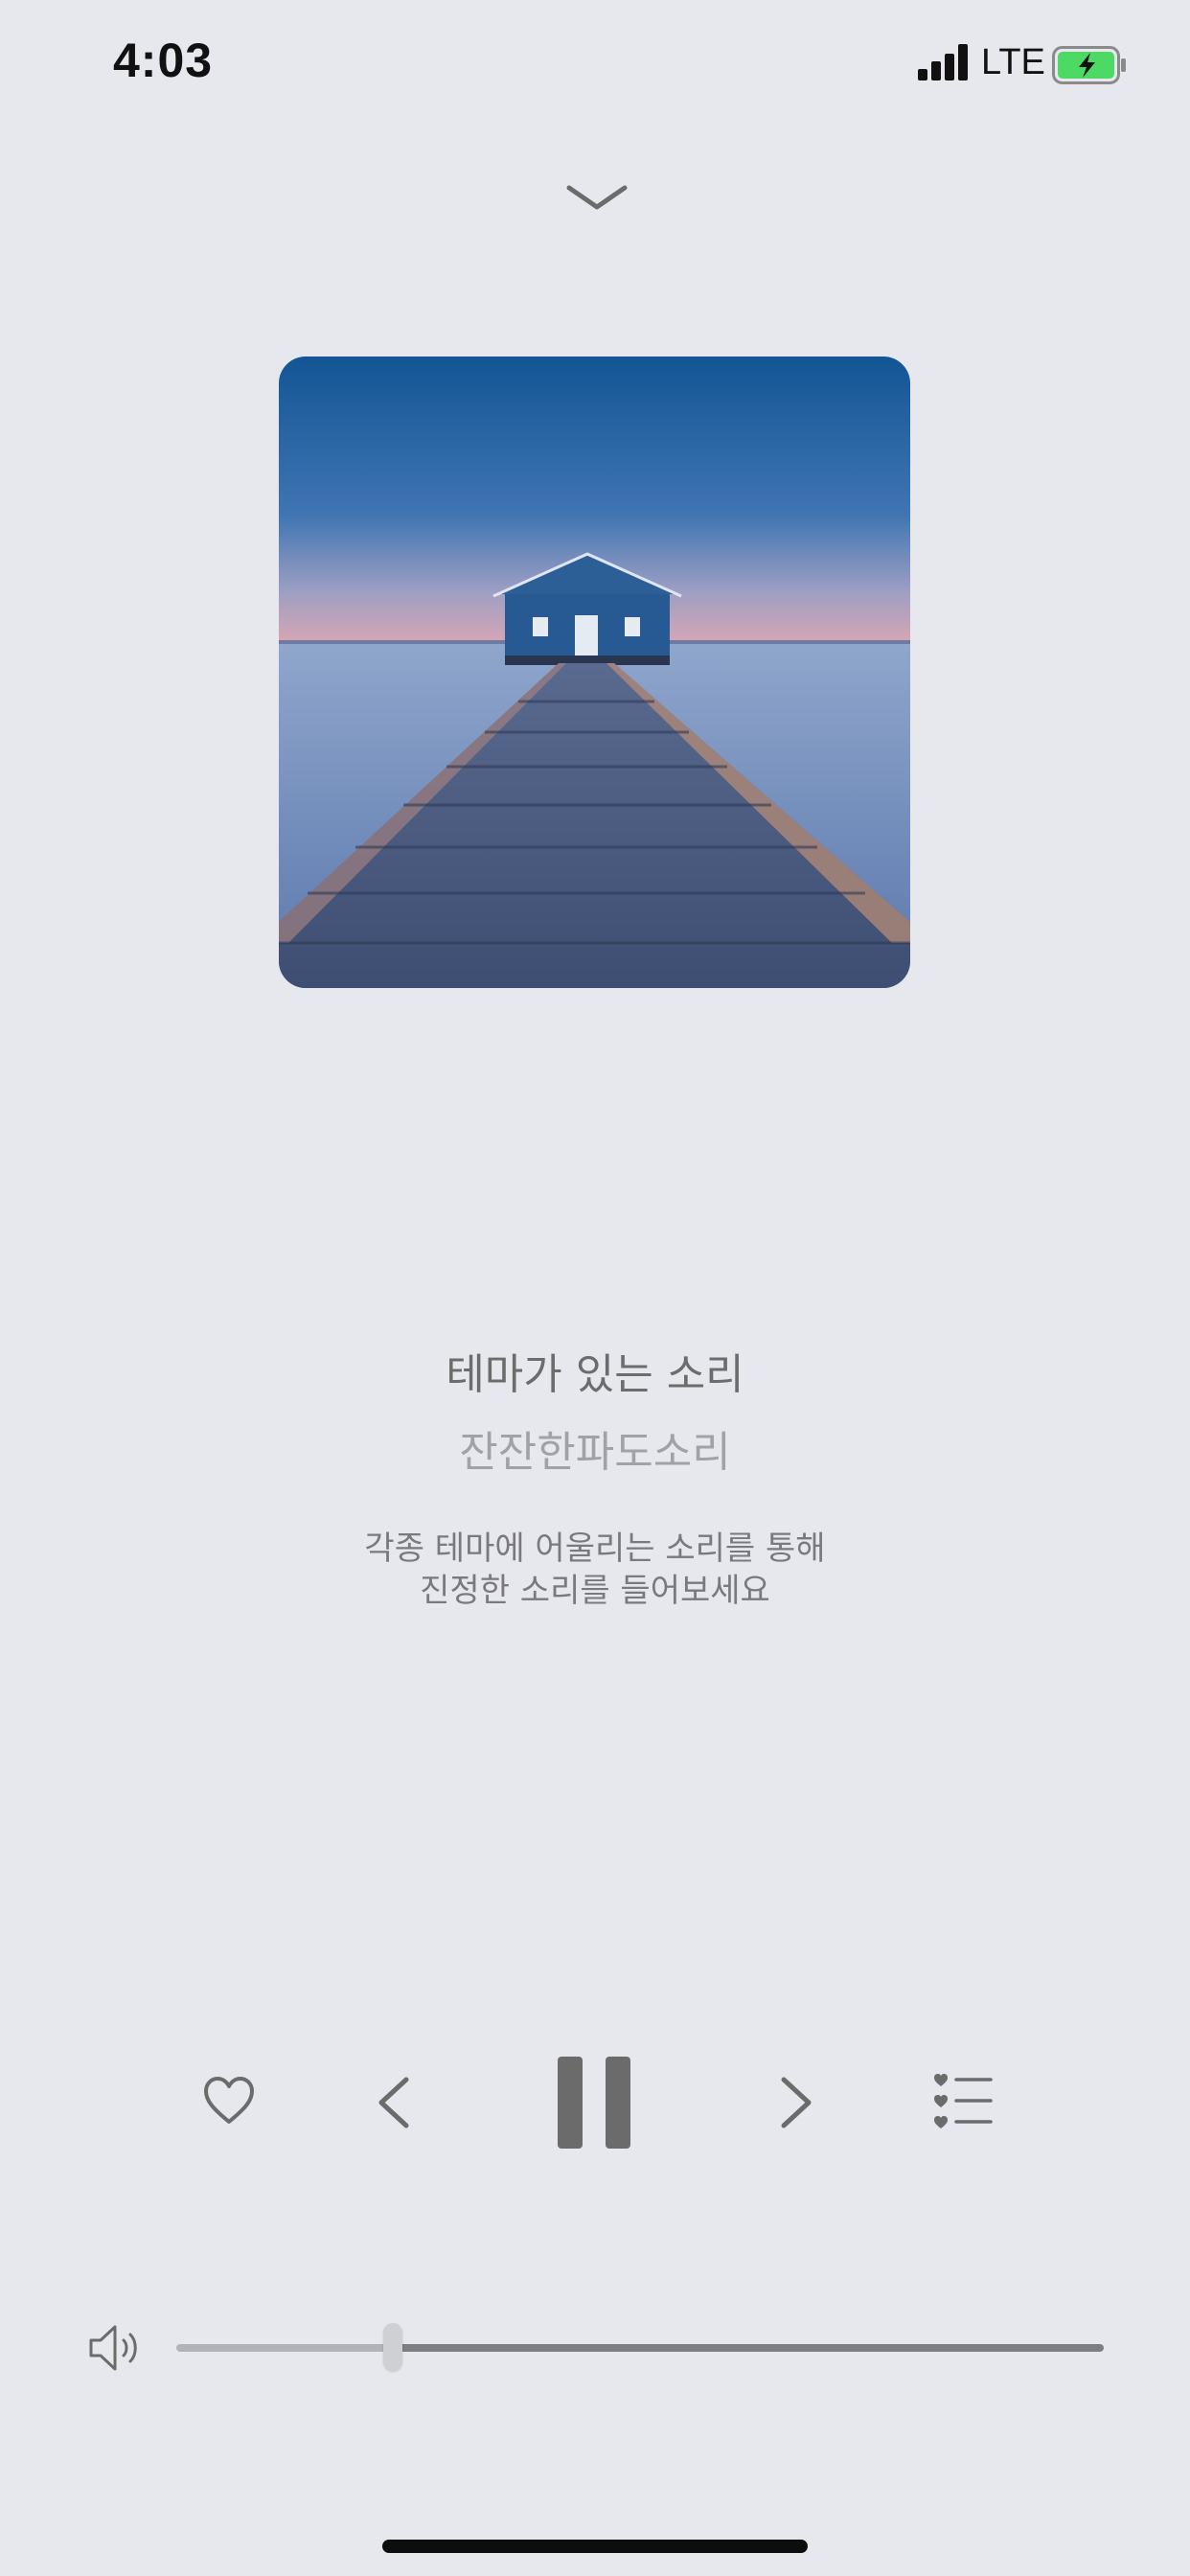  Describe the element at coordinates (393, 2102) in the screenshot. I see `previous-icon` at that location.